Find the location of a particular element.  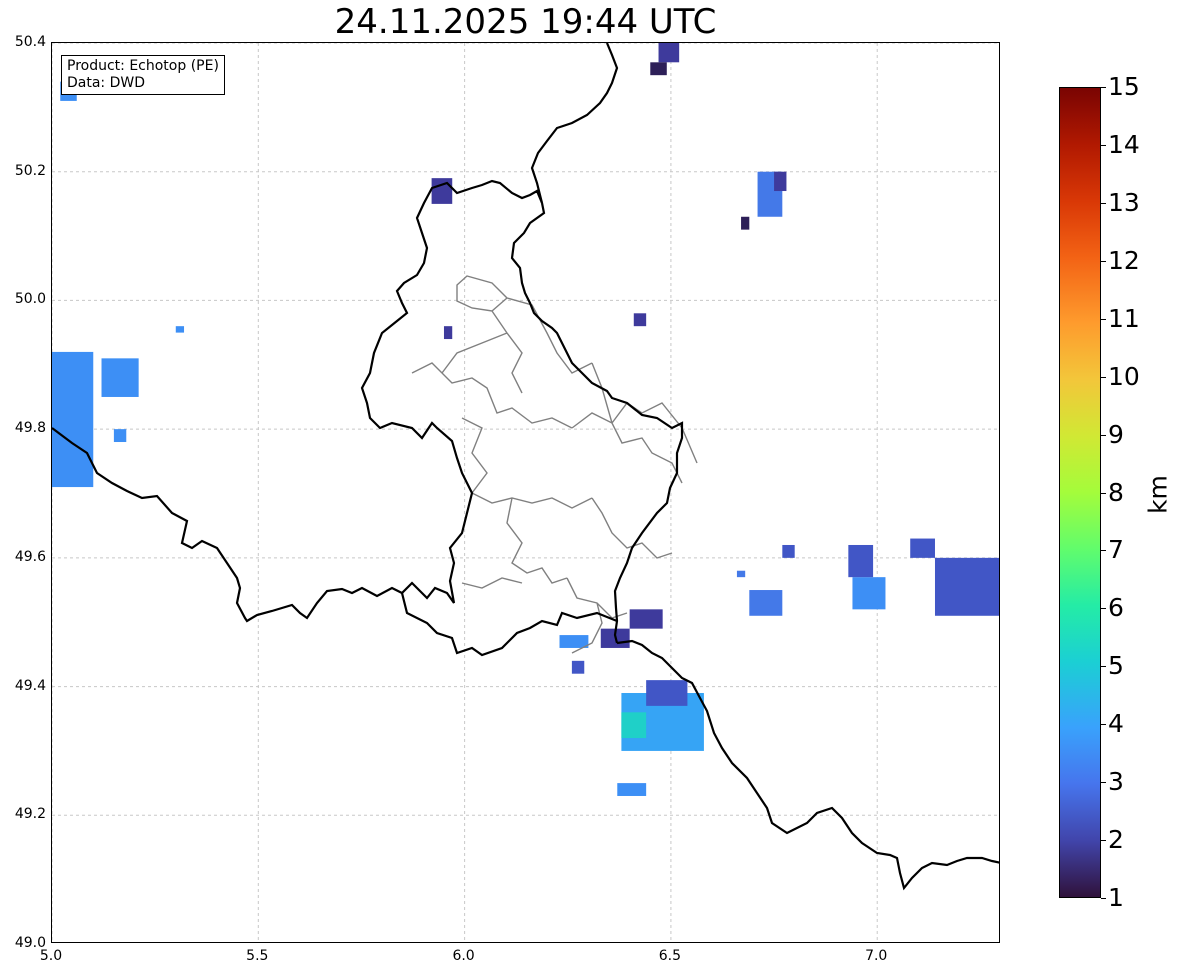

y-tick-label: 49.4 is located at coordinates (30, 685).